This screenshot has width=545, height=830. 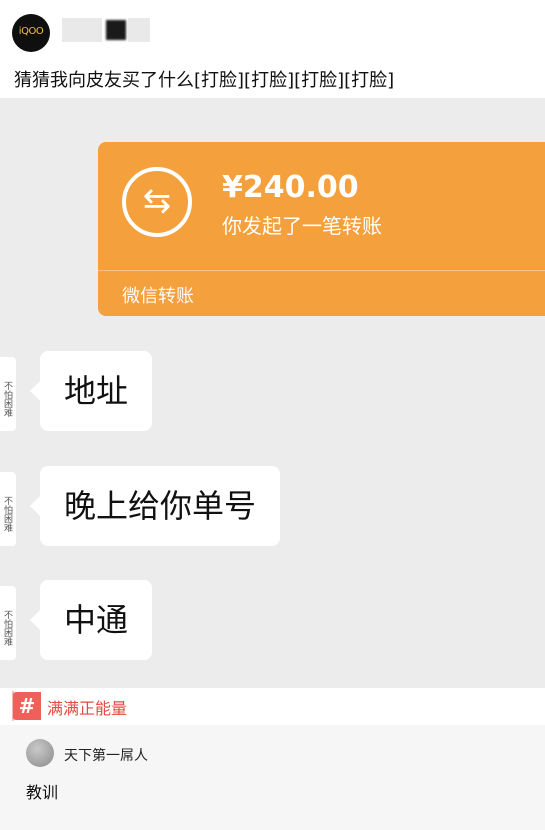 What do you see at coordinates (302, 226) in the screenshot?
I see `transfer-description: 你发起了一笔转账` at bounding box center [302, 226].